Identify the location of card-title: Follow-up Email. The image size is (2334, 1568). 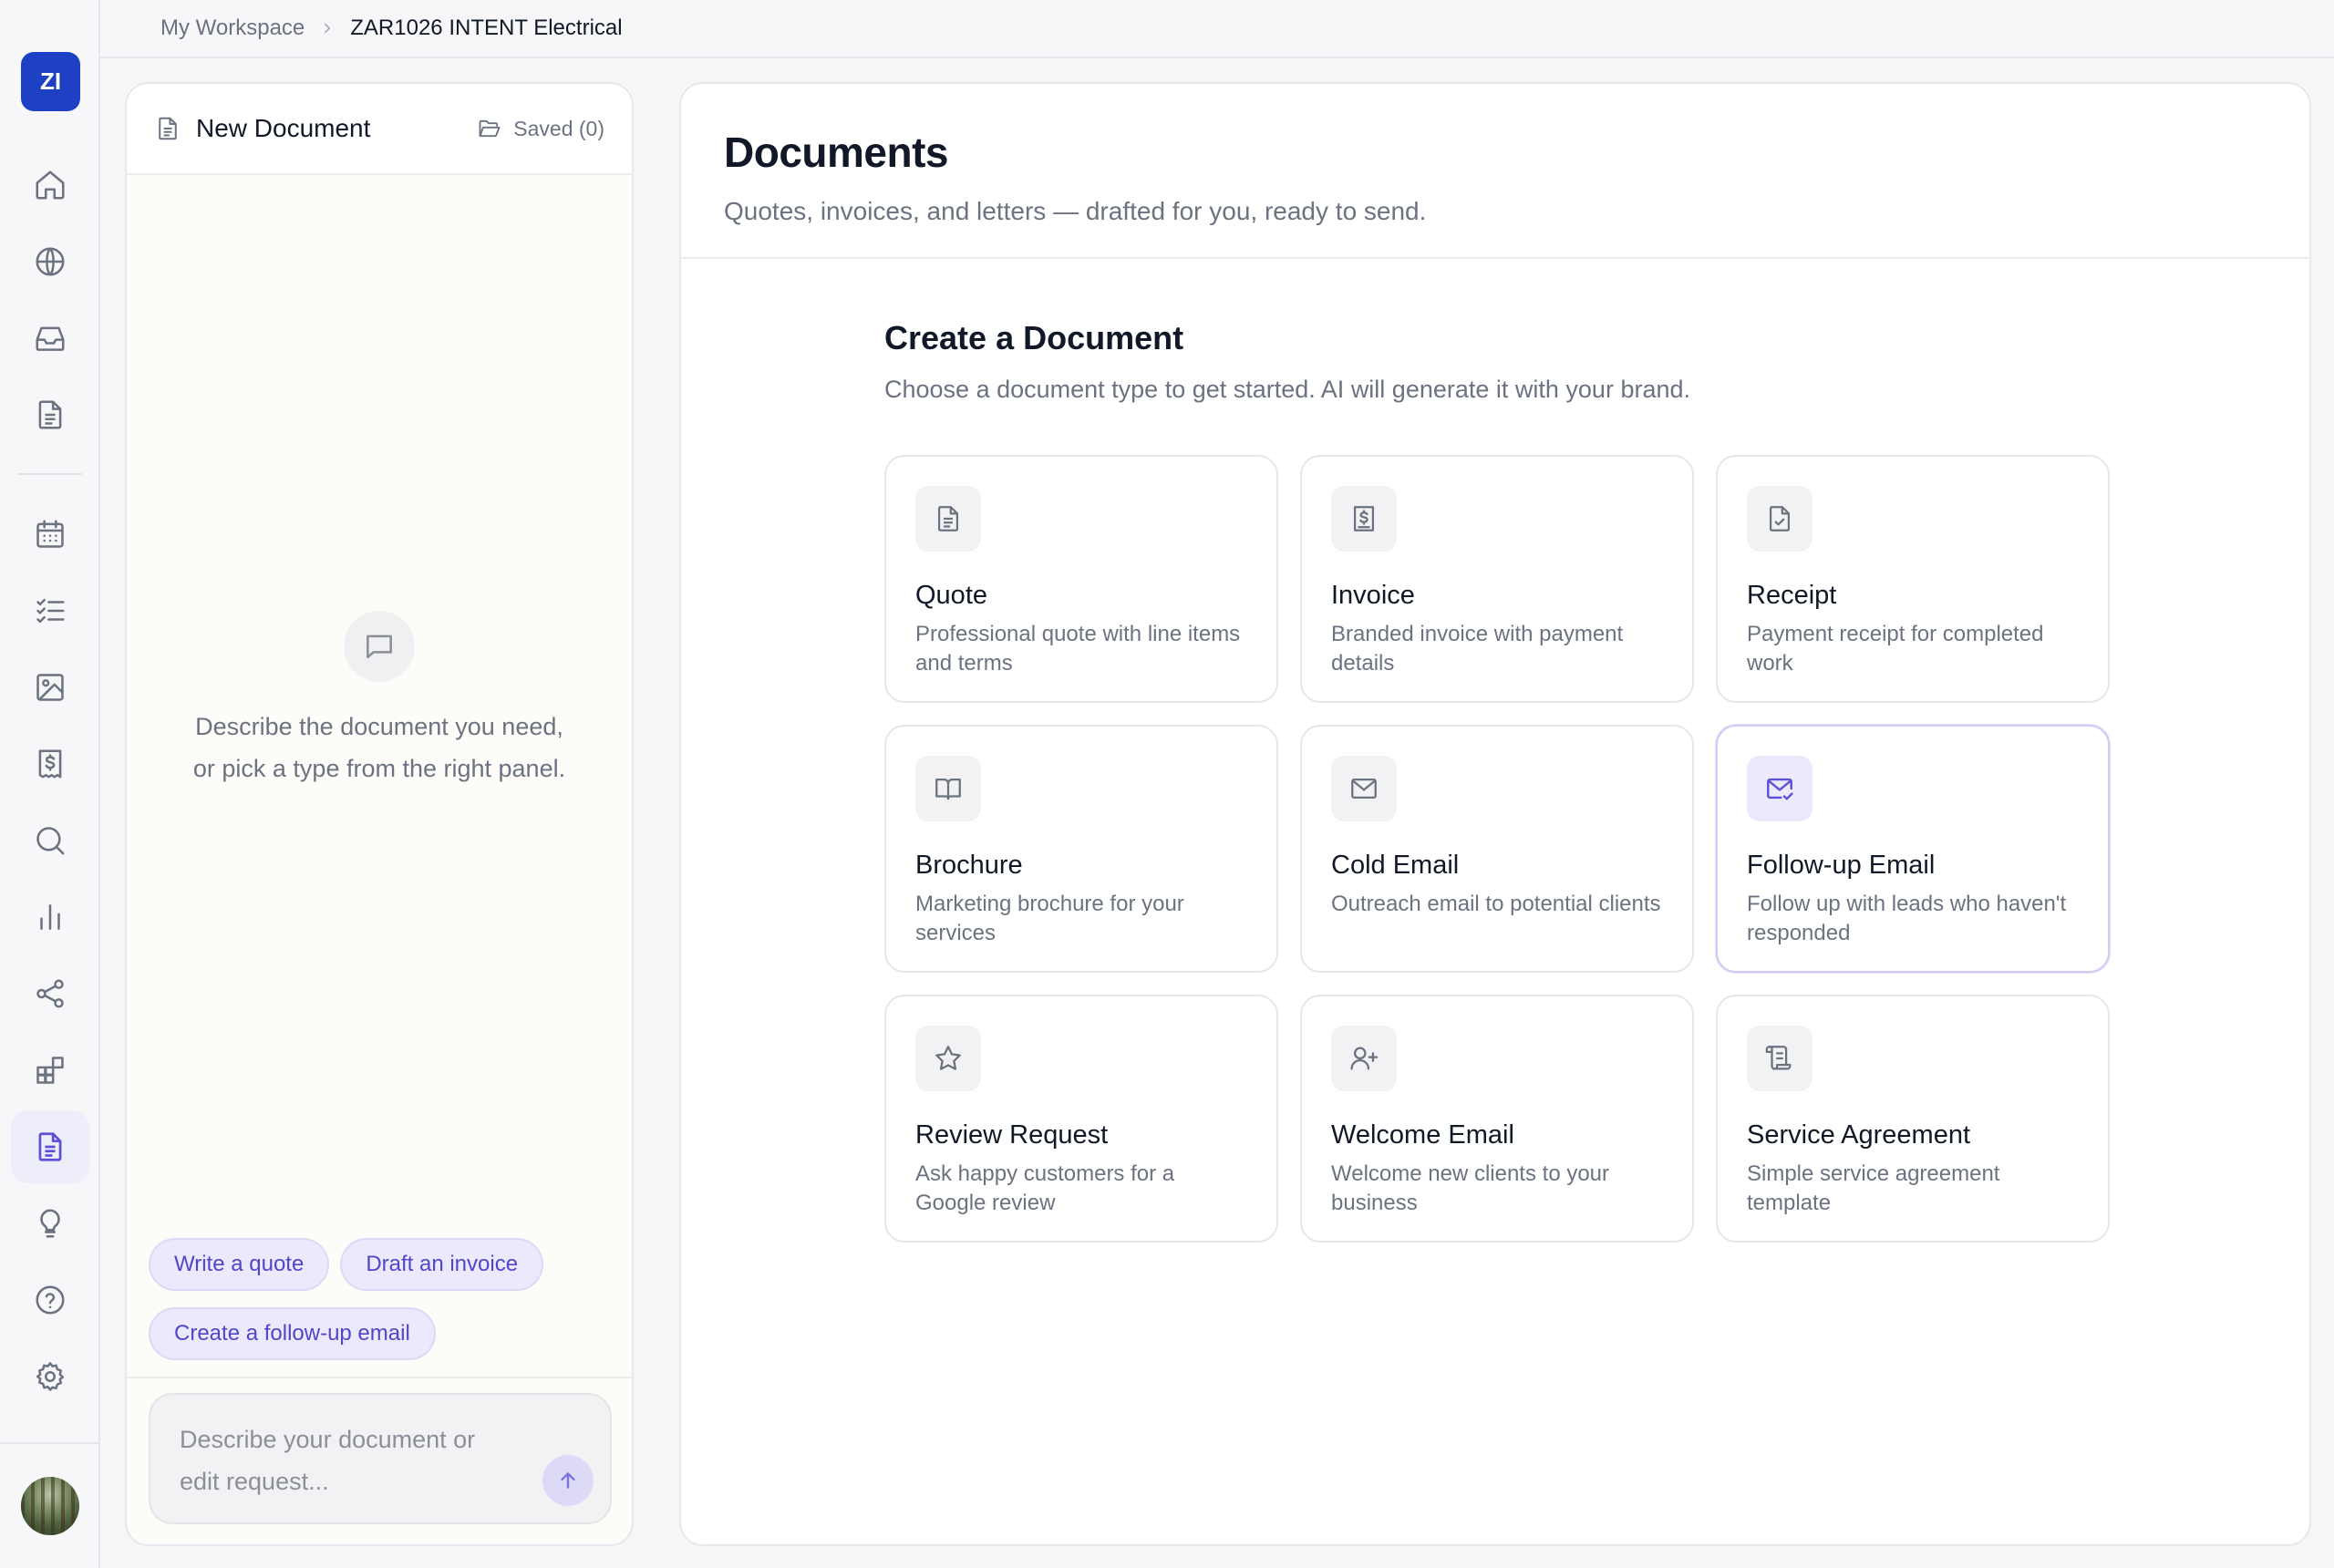
(1842, 865).